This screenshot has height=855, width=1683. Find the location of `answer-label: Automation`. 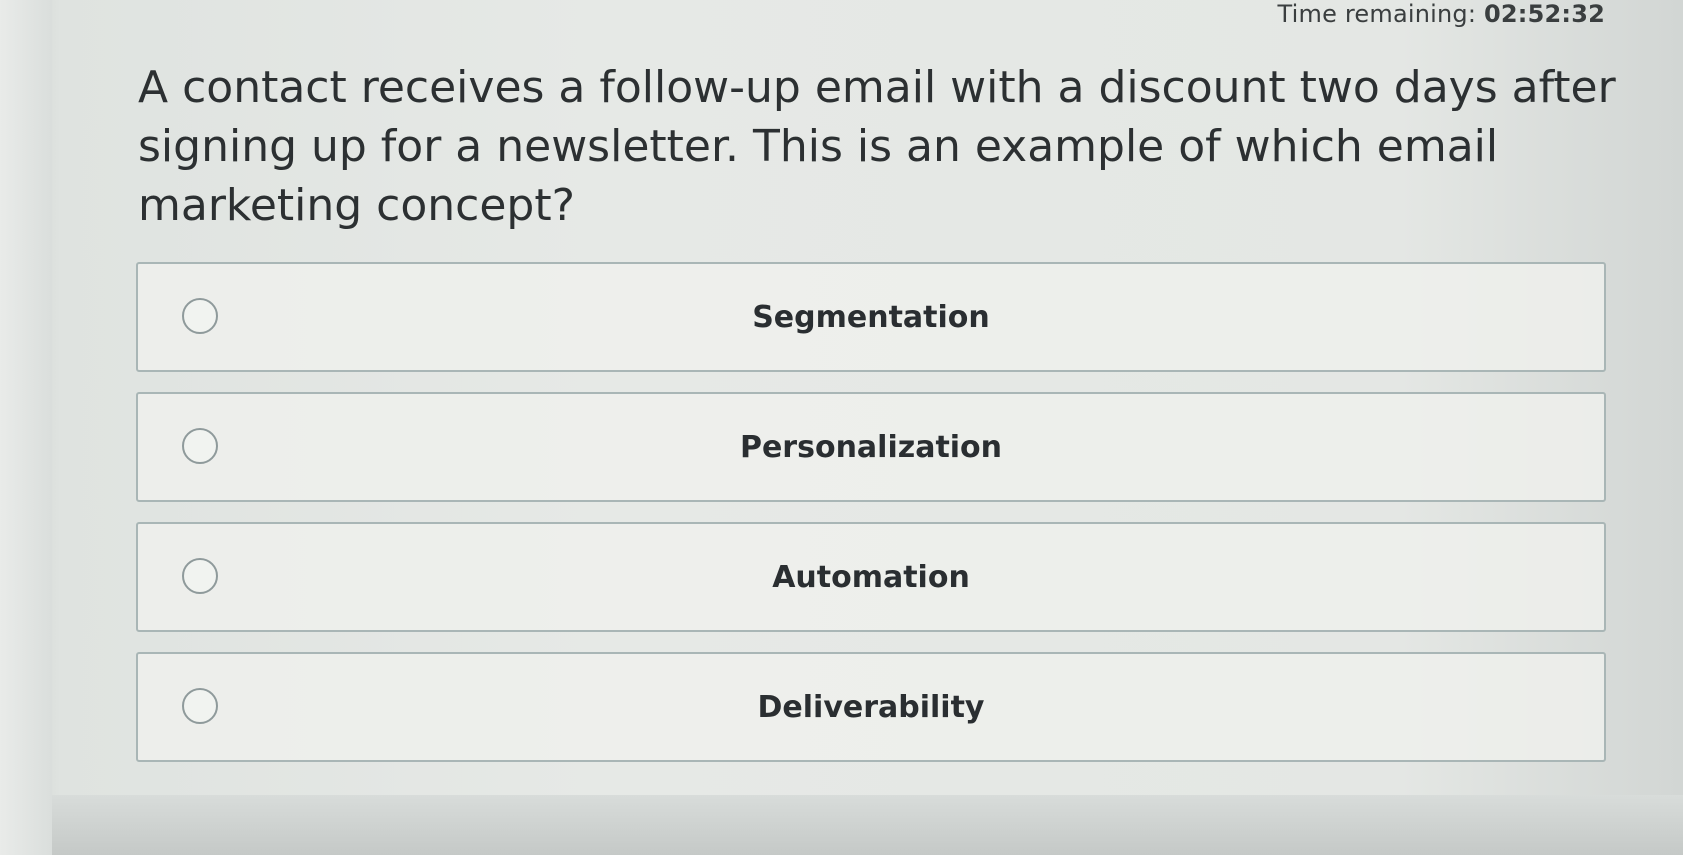

answer-label: Automation is located at coordinates (871, 577).